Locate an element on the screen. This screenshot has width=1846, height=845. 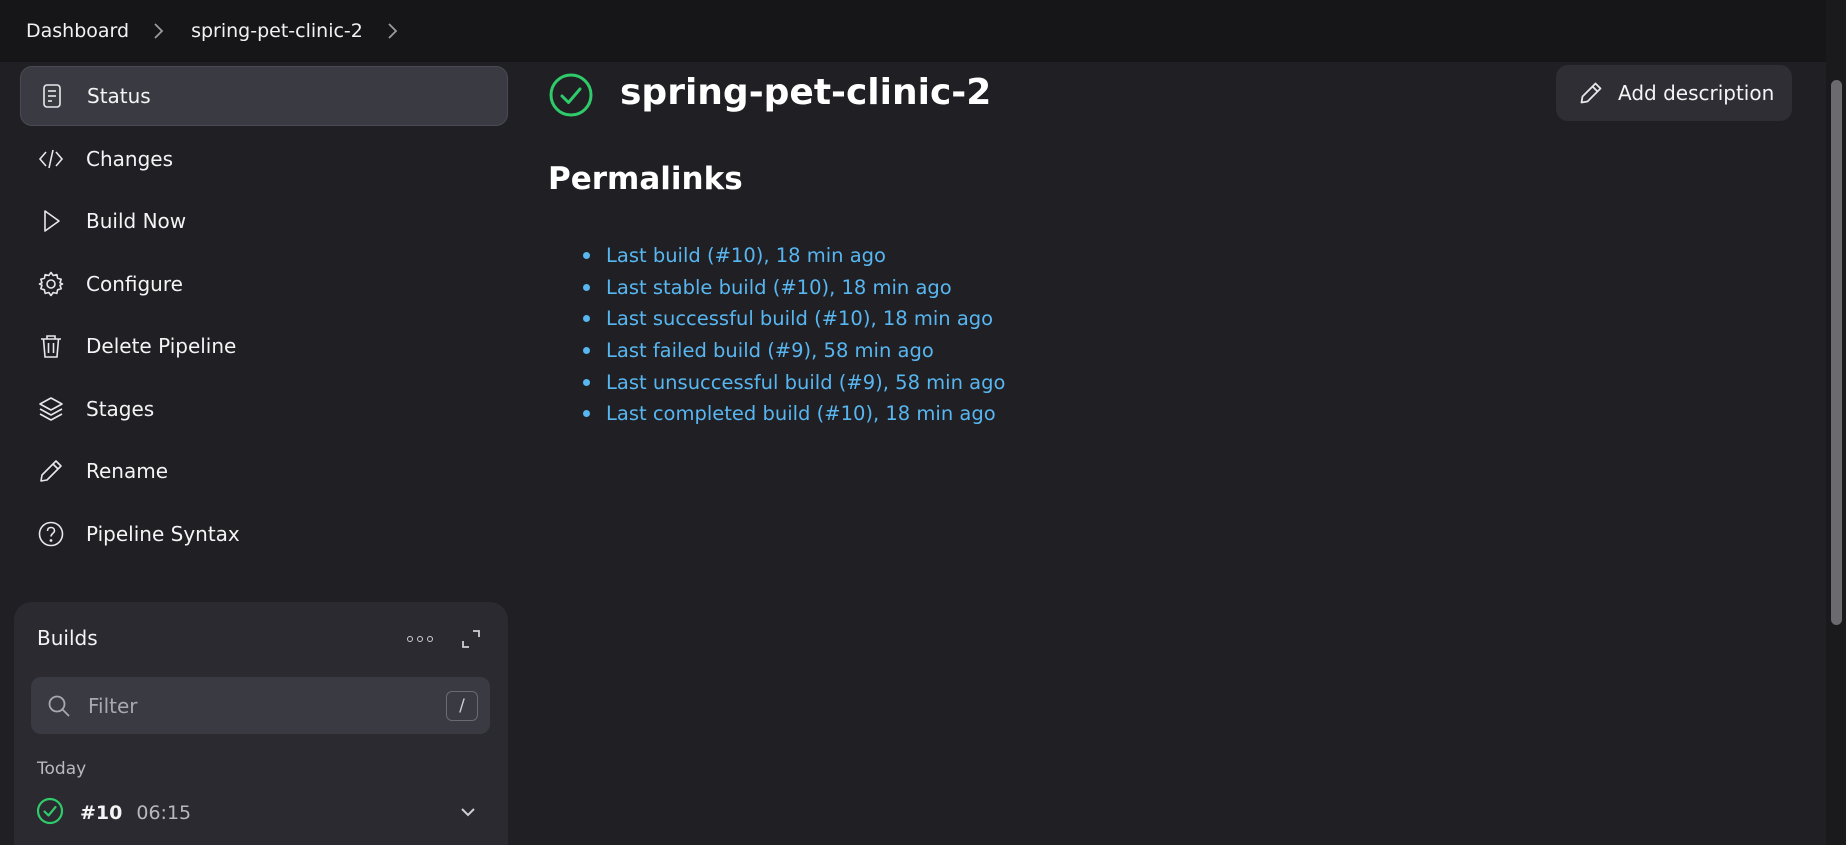
sidebar-item-label: Rename is located at coordinates (127, 471).